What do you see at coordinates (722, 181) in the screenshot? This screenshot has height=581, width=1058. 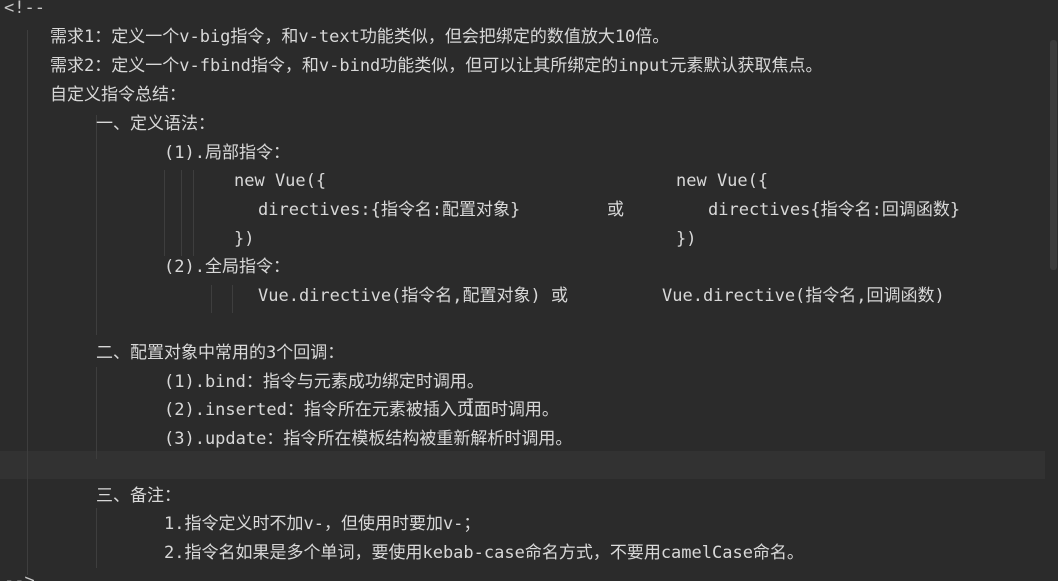 I see `code-new-vue-right: new Vue({` at bounding box center [722, 181].